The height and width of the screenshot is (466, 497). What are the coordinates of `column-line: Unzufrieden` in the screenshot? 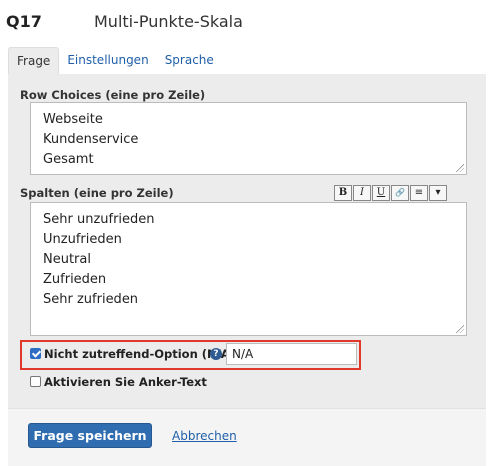 It's located at (82, 239).